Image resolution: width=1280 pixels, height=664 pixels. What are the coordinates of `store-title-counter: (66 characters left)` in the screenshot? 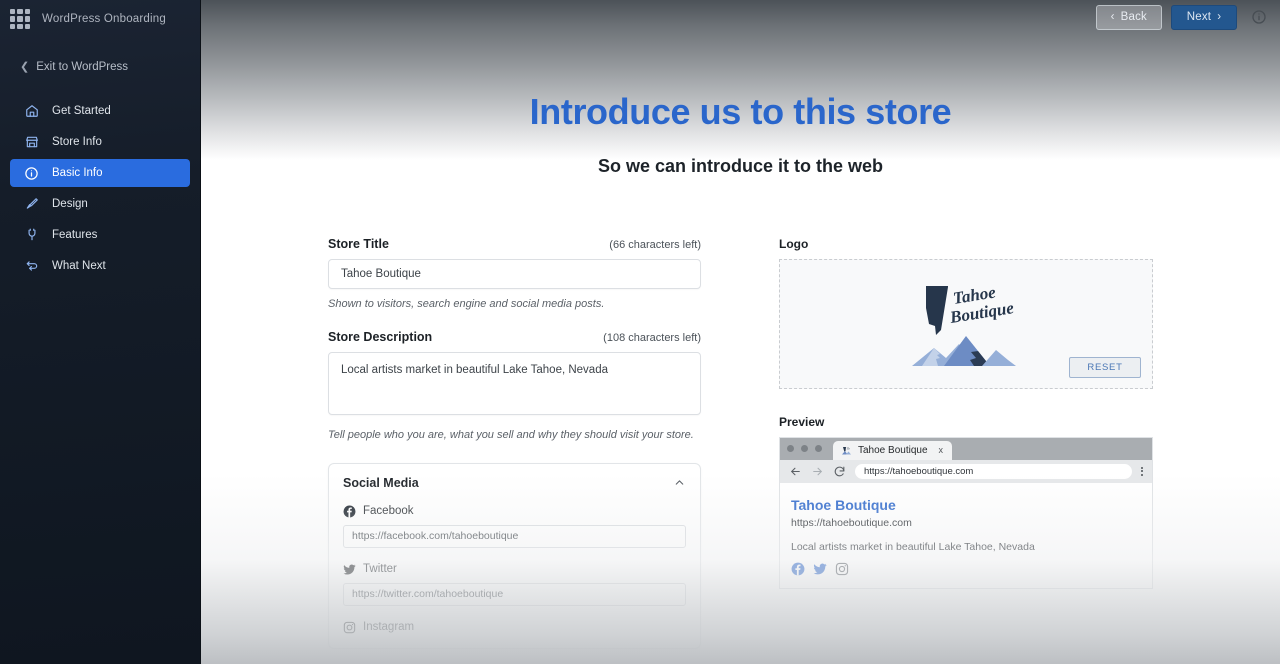 It's located at (655, 244).